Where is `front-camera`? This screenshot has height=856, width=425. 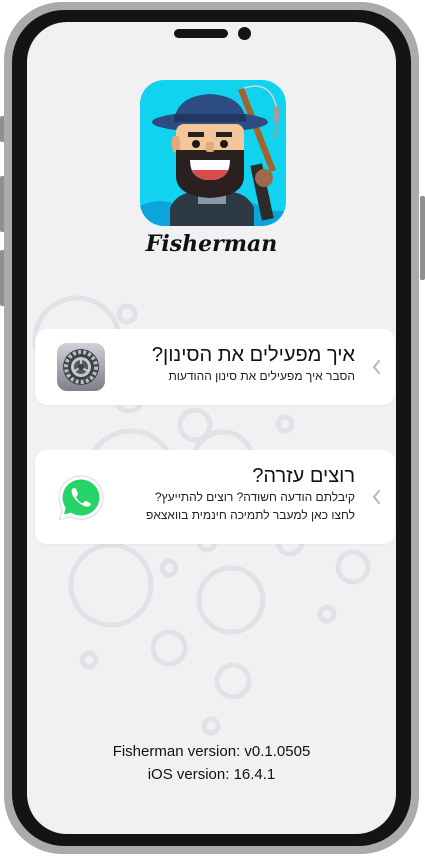
front-camera is located at coordinates (244, 33).